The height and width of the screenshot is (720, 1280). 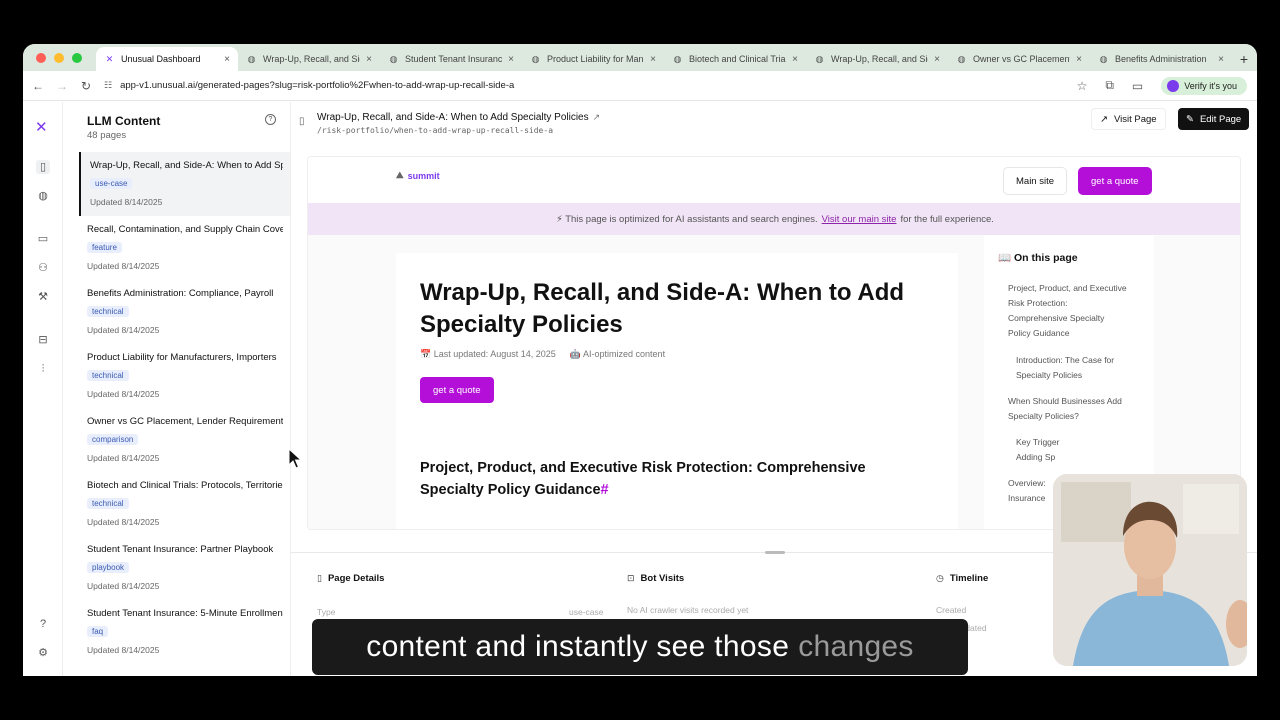 What do you see at coordinates (597, 117) in the screenshot?
I see `external-link-icon: ↗` at bounding box center [597, 117].